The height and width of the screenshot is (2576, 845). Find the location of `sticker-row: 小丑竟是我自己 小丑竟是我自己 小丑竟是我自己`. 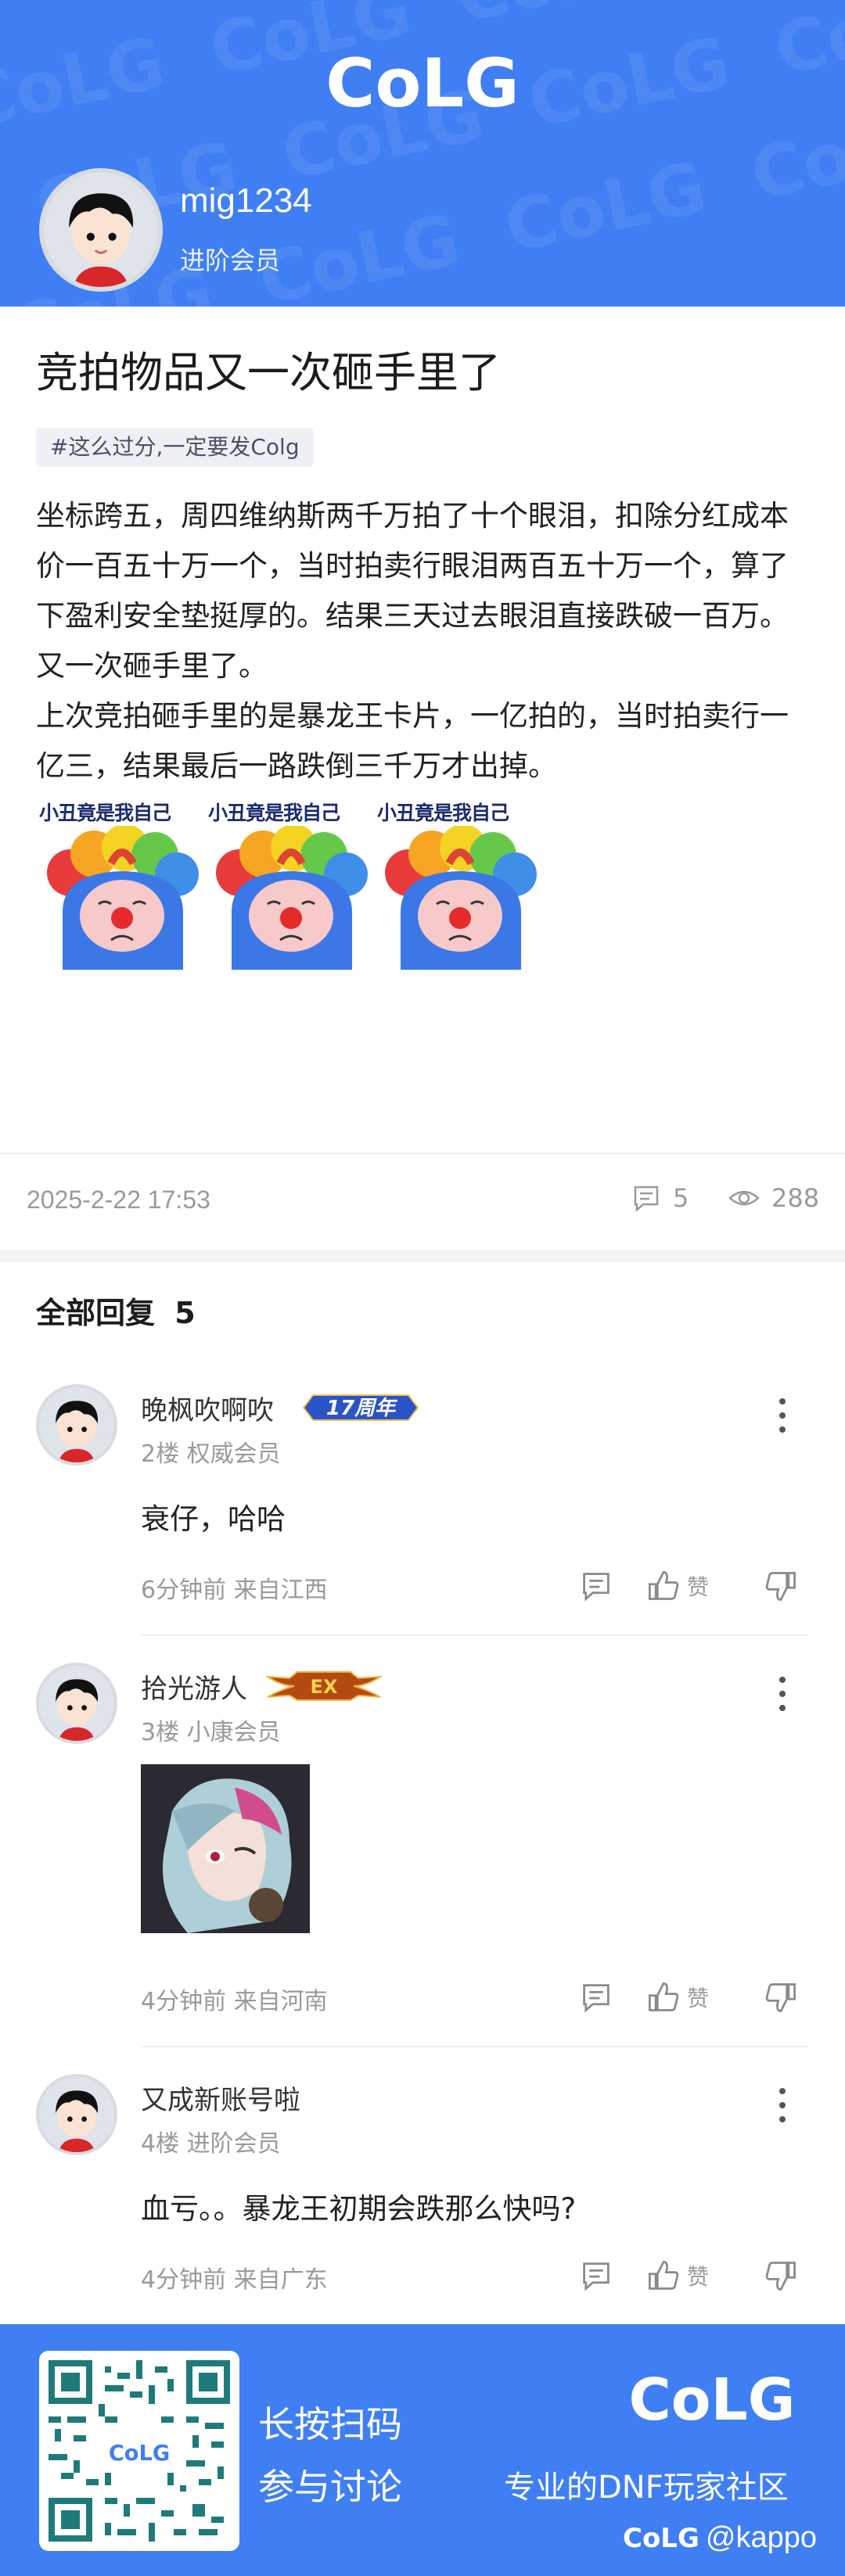

sticker-row: 小丑竟是我自己 小丑竟是我自己 小丑竟是我自己 is located at coordinates (293, 884).